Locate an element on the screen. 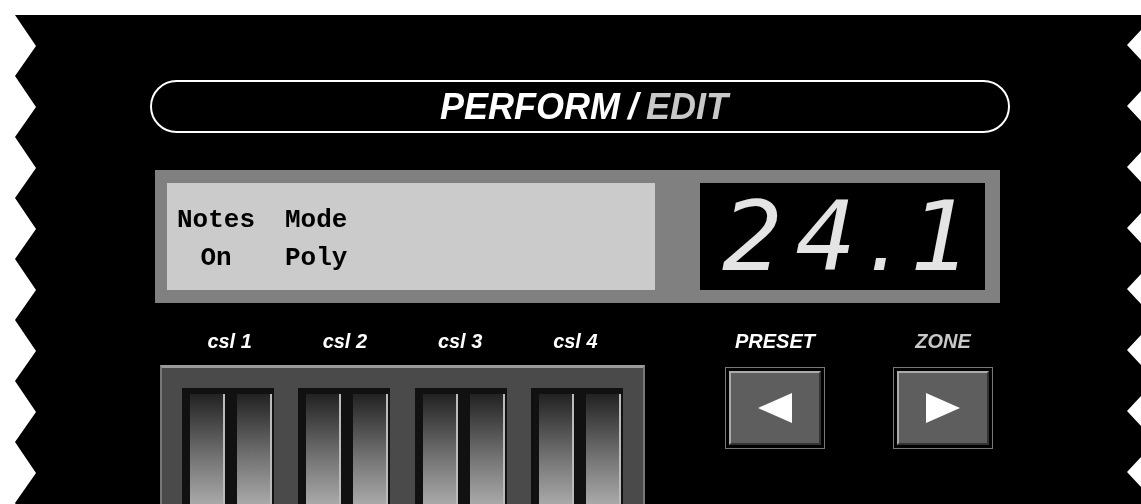  lcd-value: Poly is located at coordinates (316, 258).